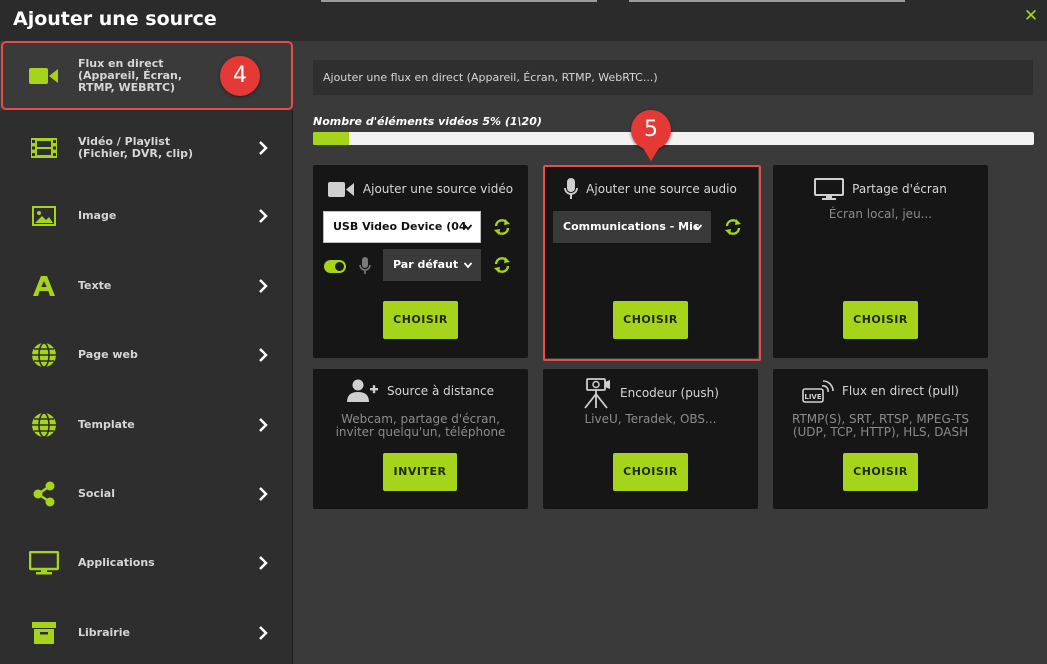 The width and height of the screenshot is (1047, 664). What do you see at coordinates (331, 138) in the screenshot?
I see `progress-fill` at bounding box center [331, 138].